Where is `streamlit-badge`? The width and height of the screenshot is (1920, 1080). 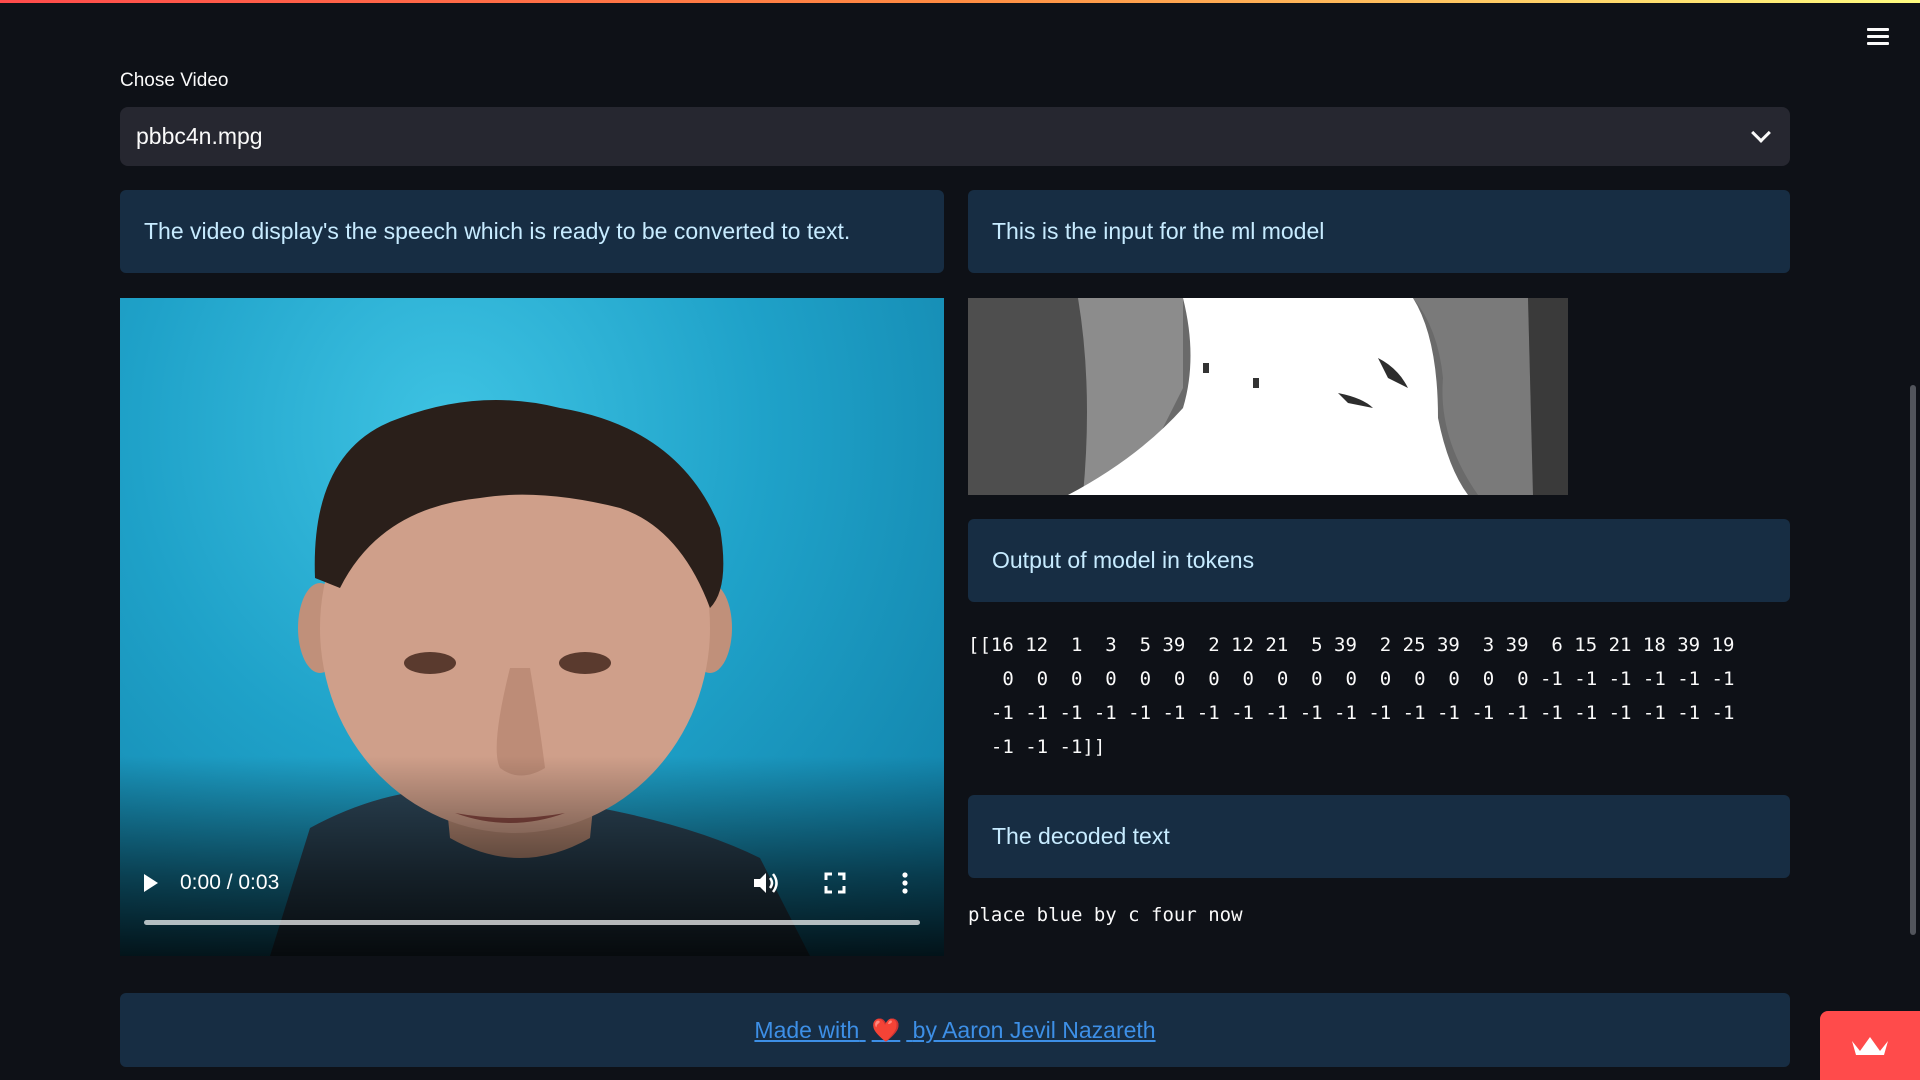 streamlit-badge is located at coordinates (1870, 1045).